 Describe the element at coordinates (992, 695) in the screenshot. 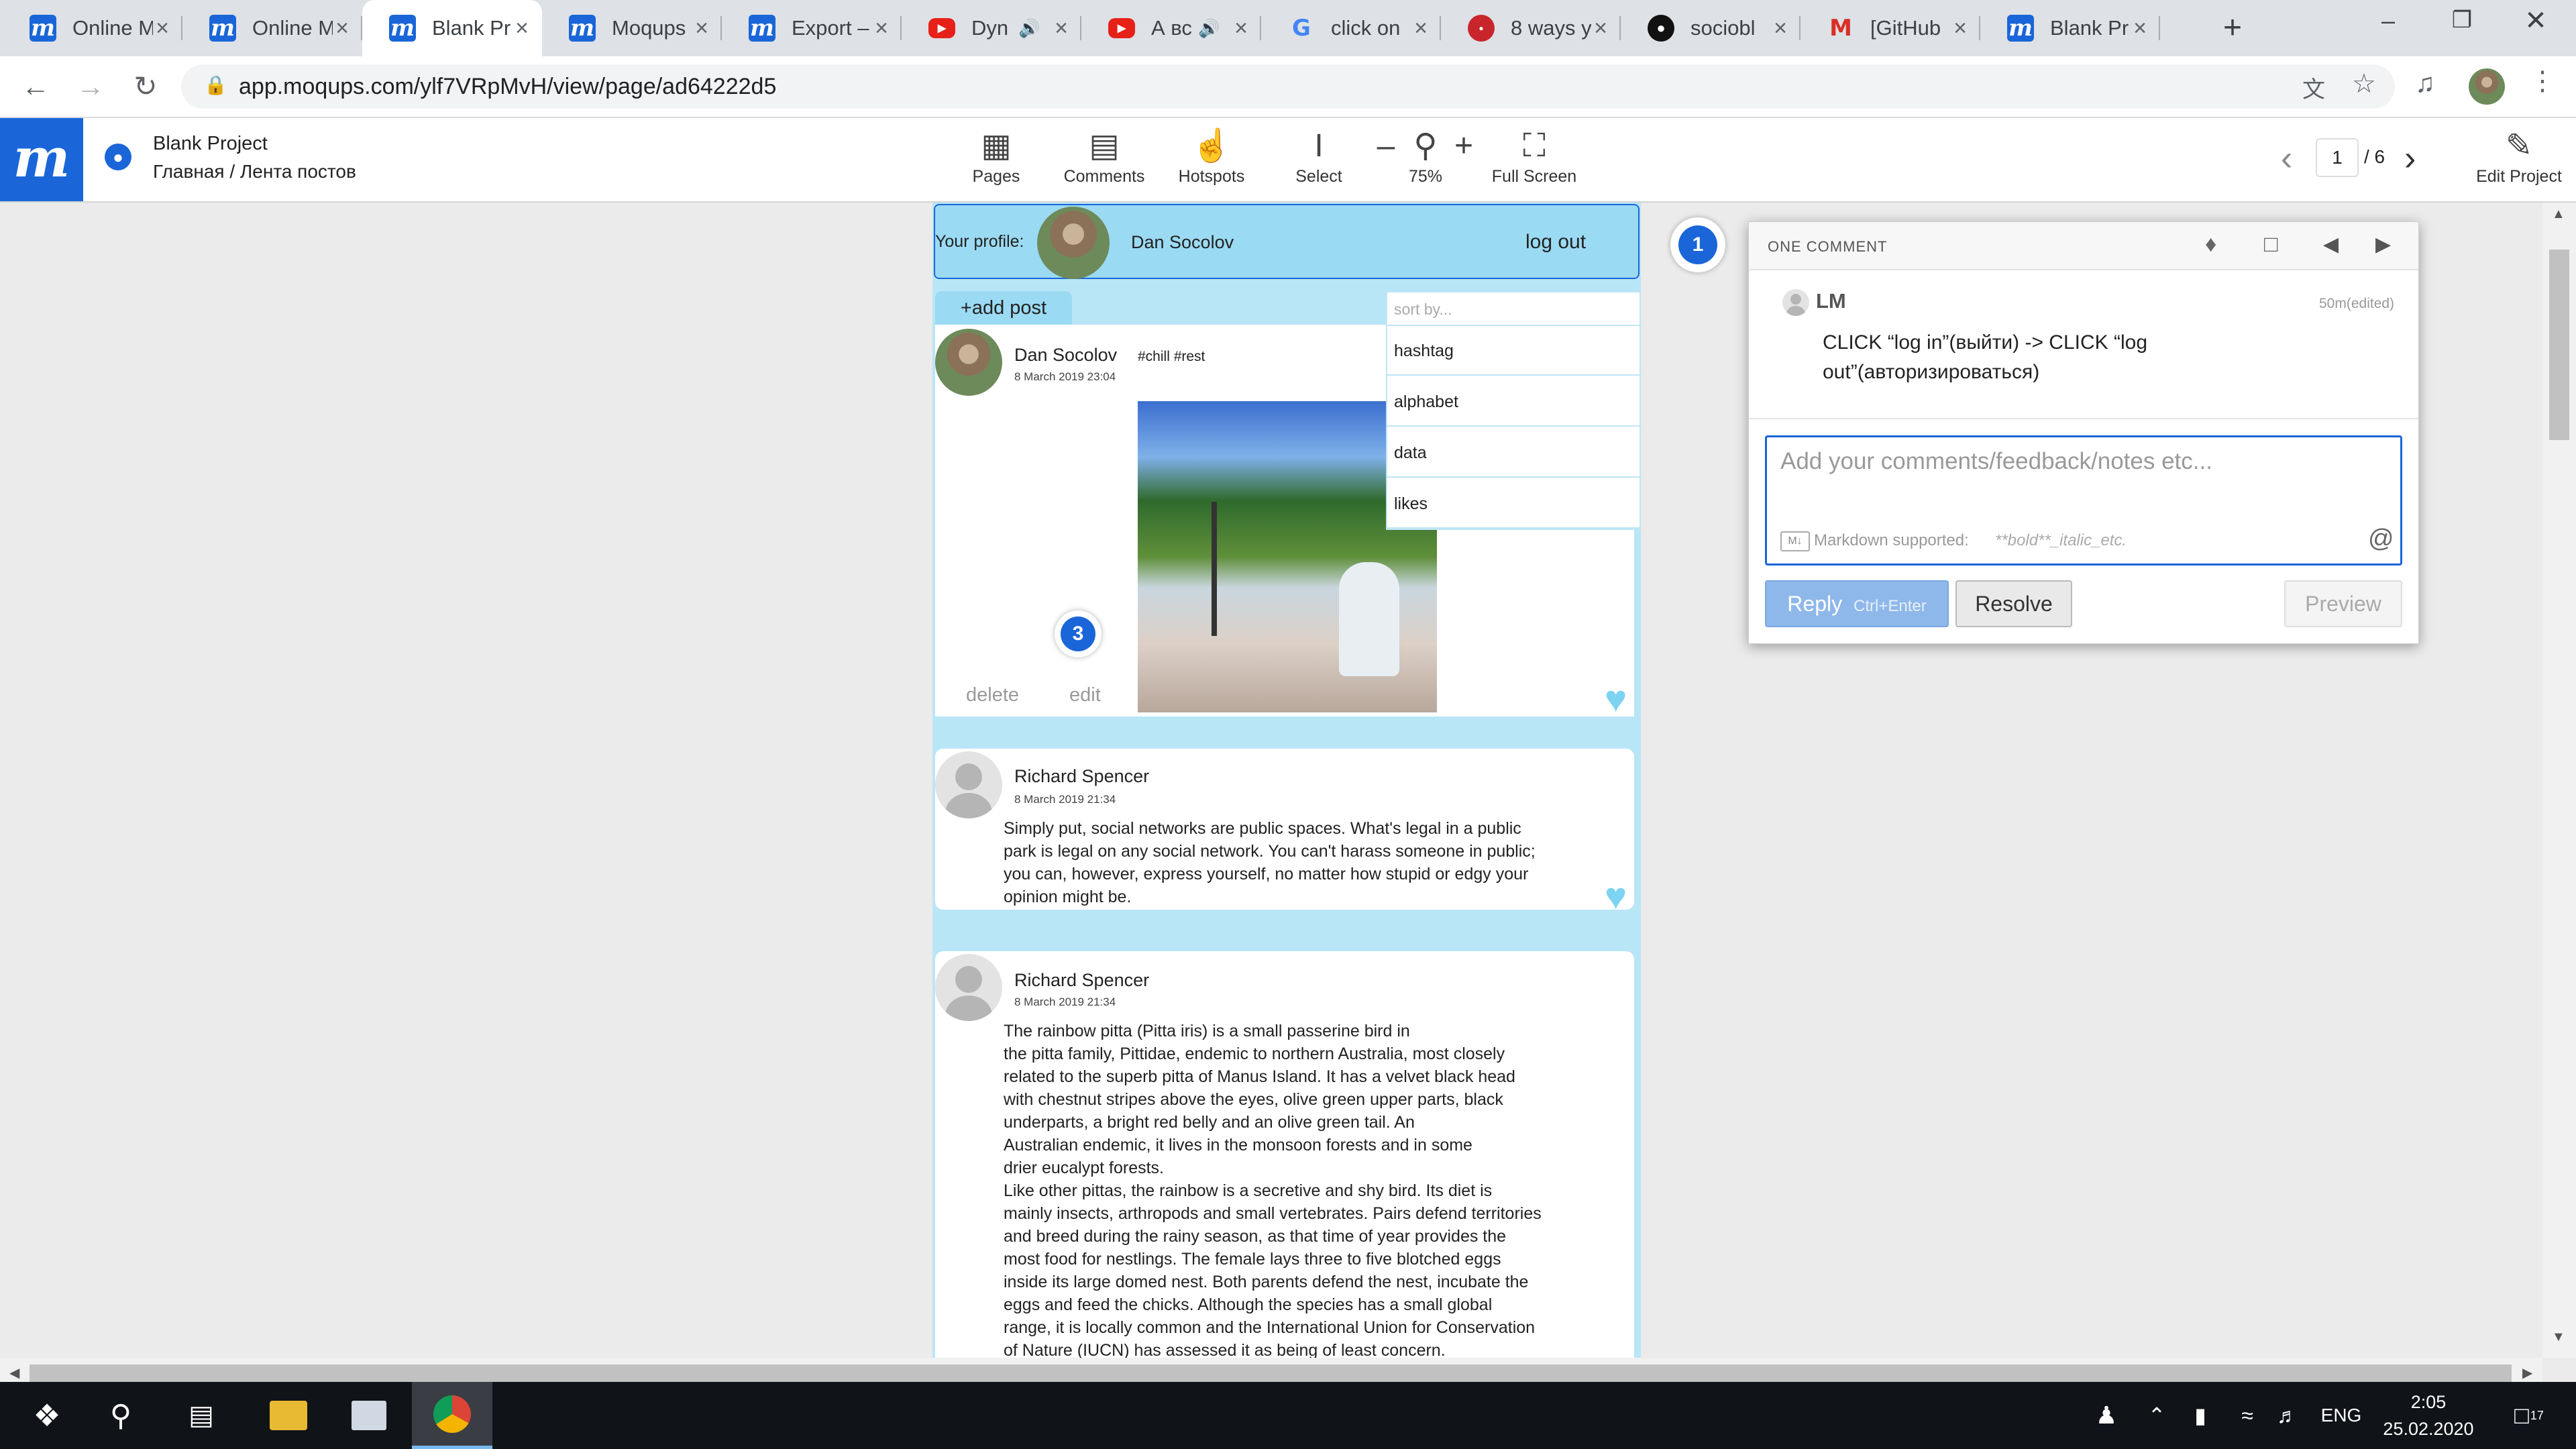

I see `post-delete-link: delete` at that location.